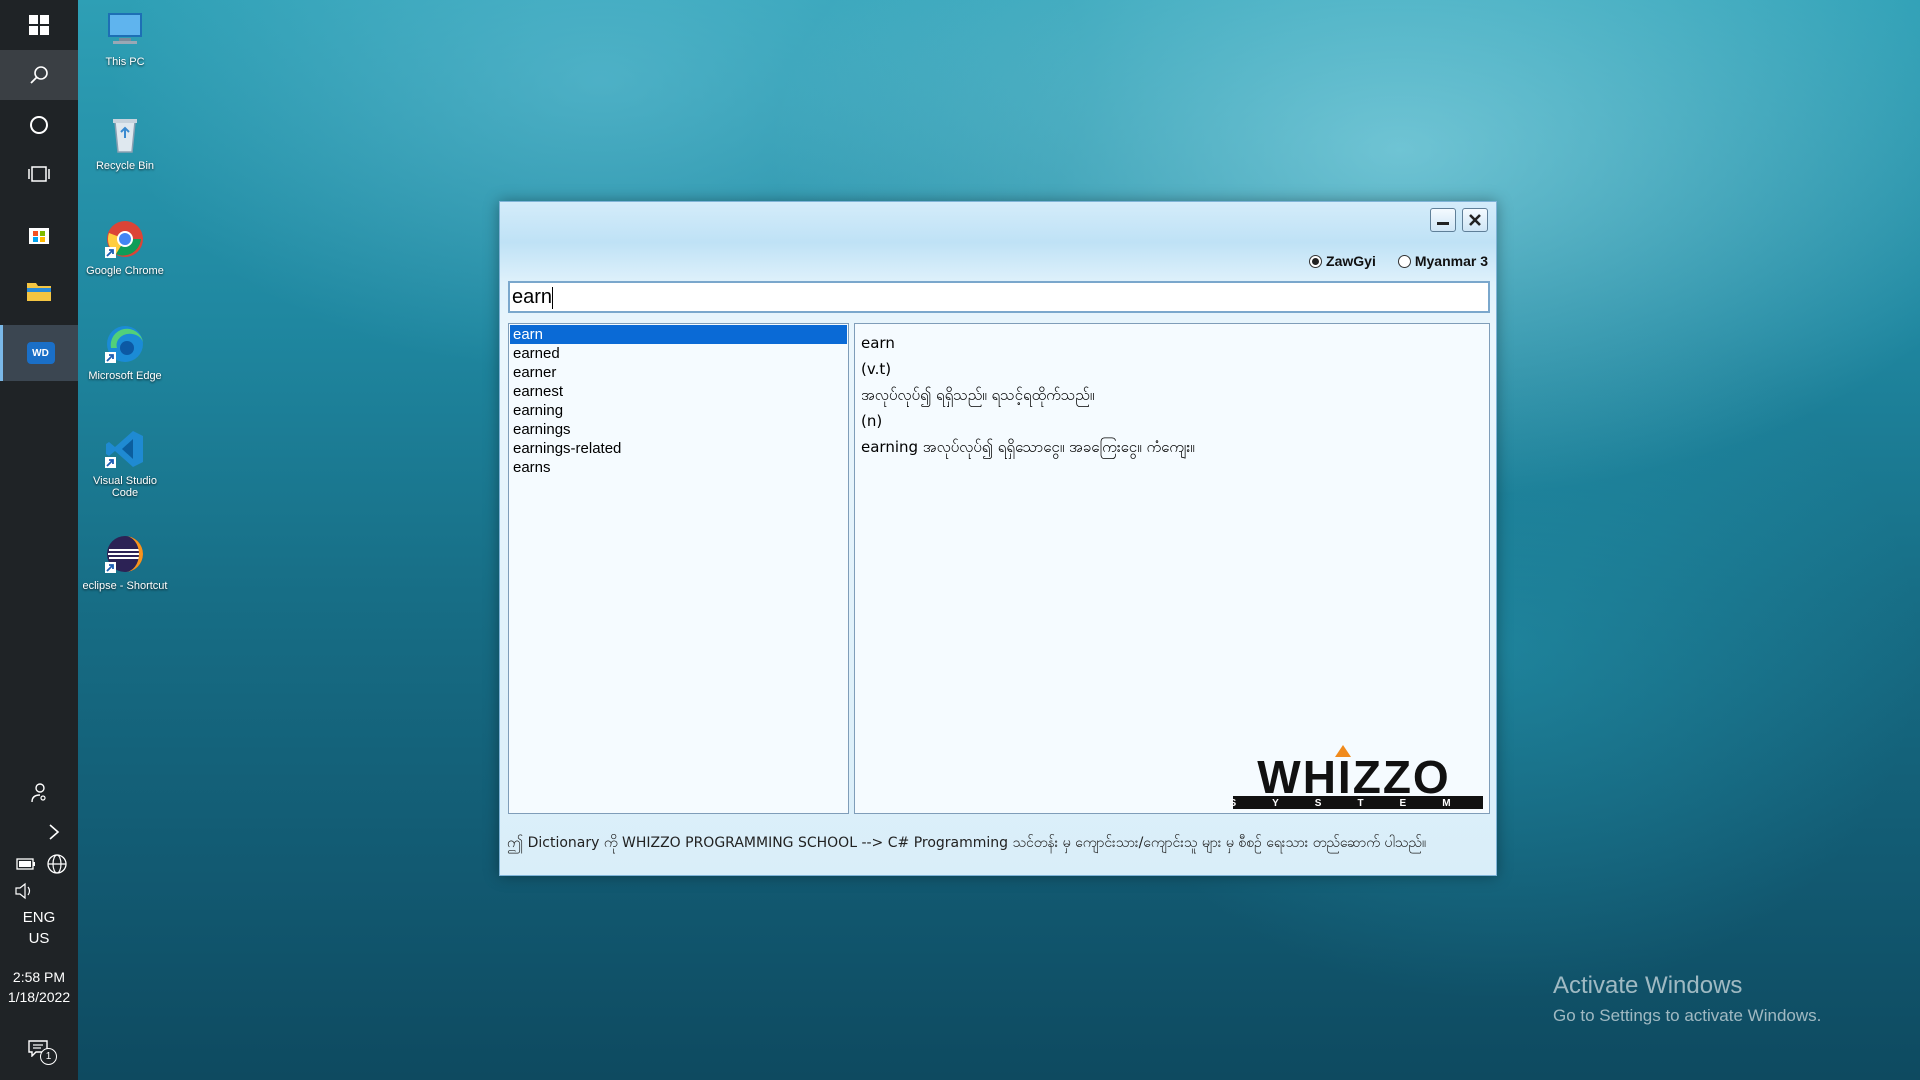  What do you see at coordinates (39, 832) in the screenshot?
I see `show-hidden-icons-button` at bounding box center [39, 832].